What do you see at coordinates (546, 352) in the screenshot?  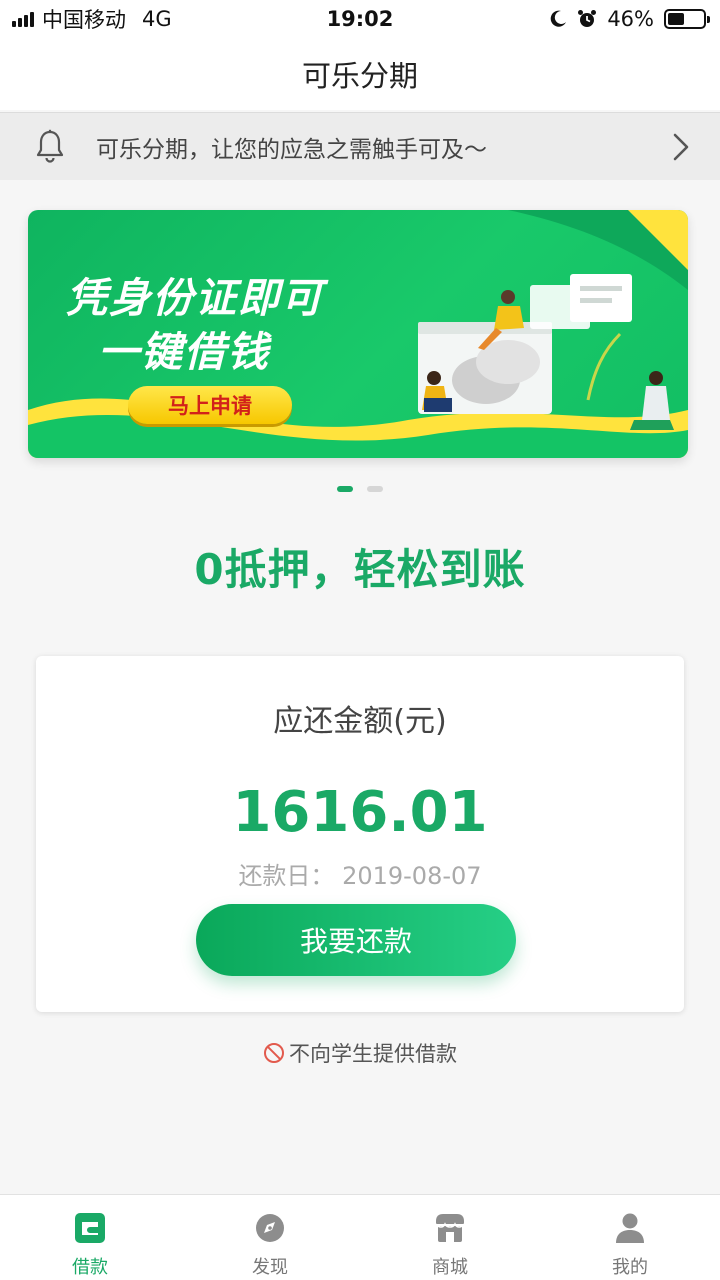 I see `banner-illustration` at bounding box center [546, 352].